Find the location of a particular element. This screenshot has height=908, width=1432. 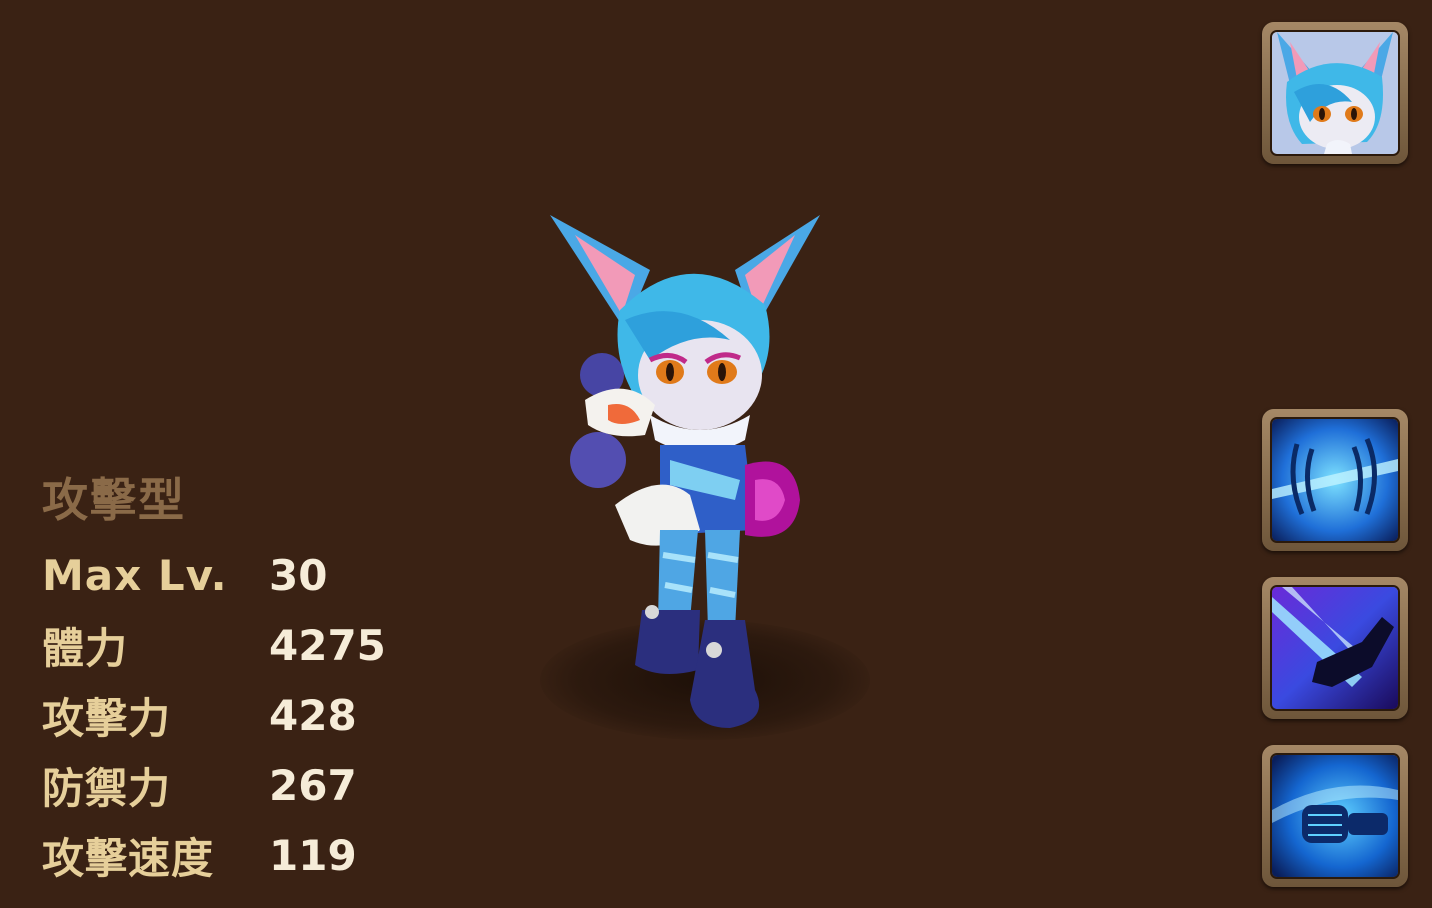

stat-row-defense: 防禦力 267 is located at coordinates (242, 785).